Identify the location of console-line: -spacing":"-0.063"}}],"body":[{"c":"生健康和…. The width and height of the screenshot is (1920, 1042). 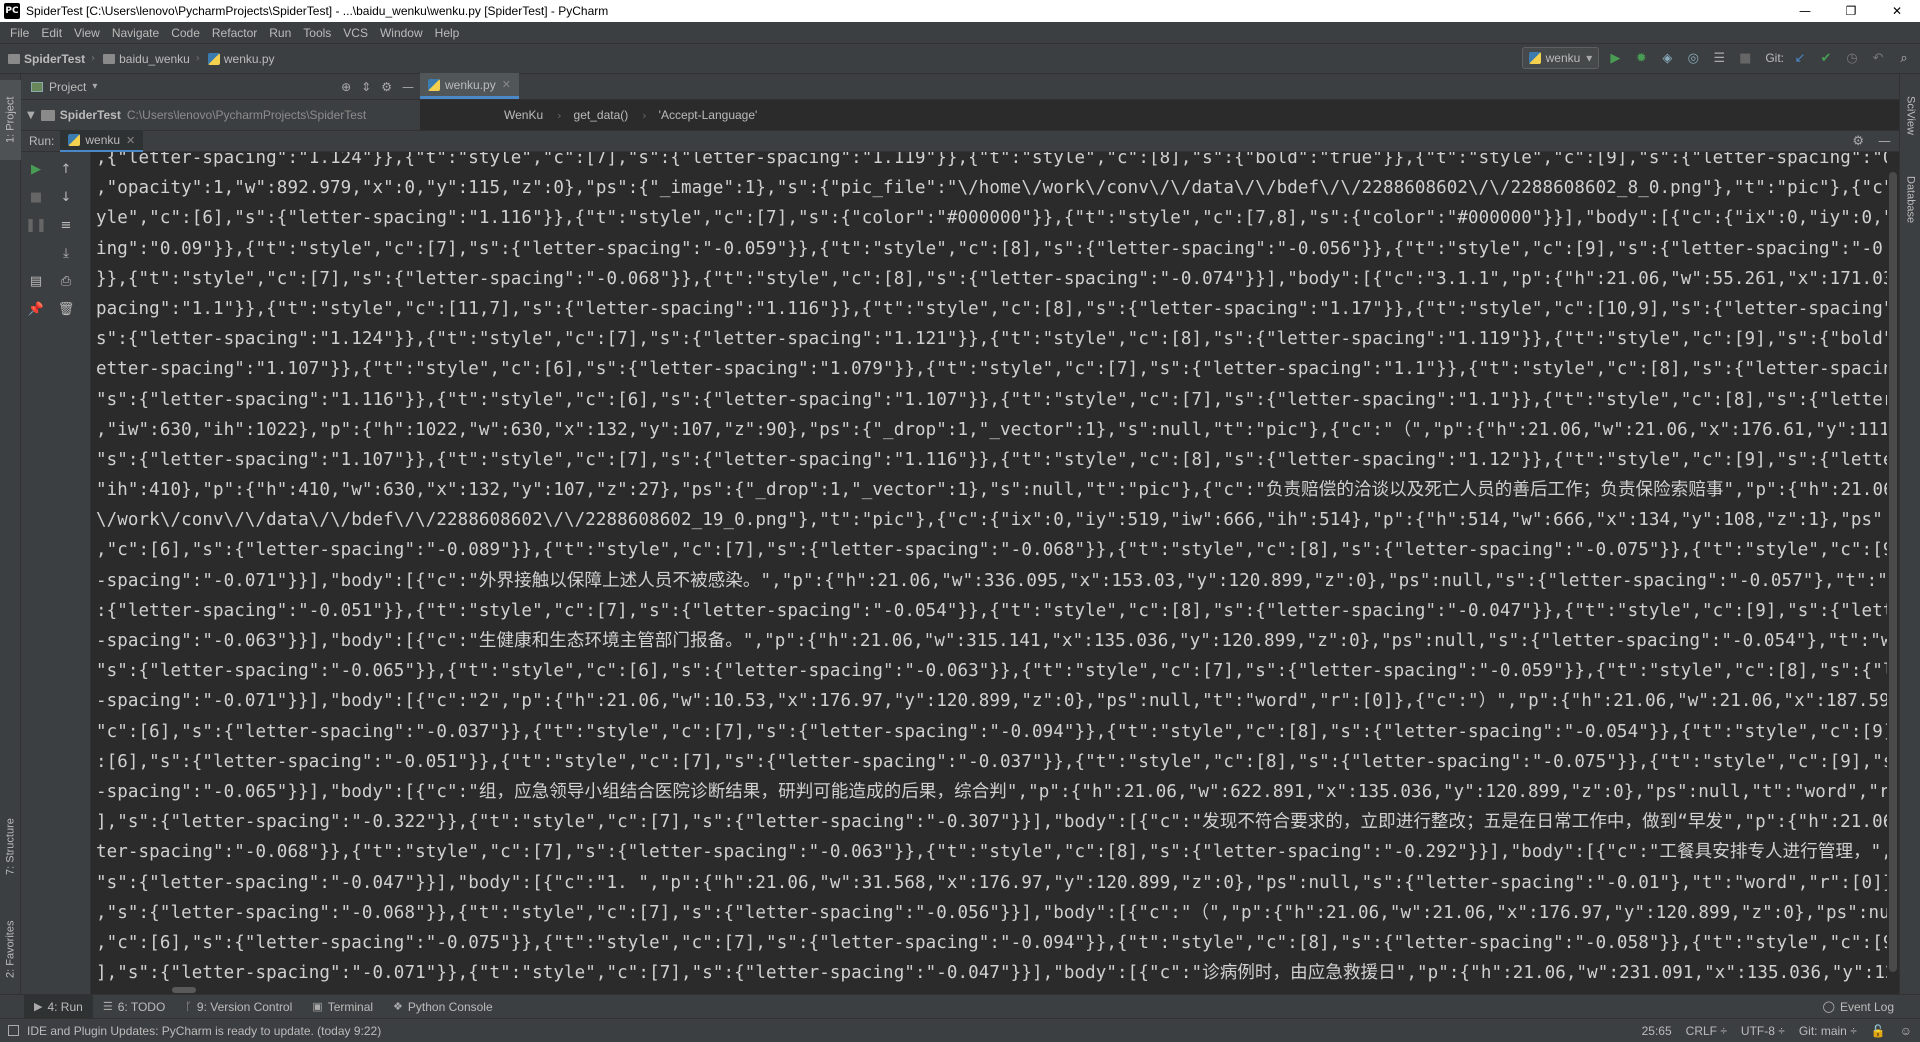
(993, 641).